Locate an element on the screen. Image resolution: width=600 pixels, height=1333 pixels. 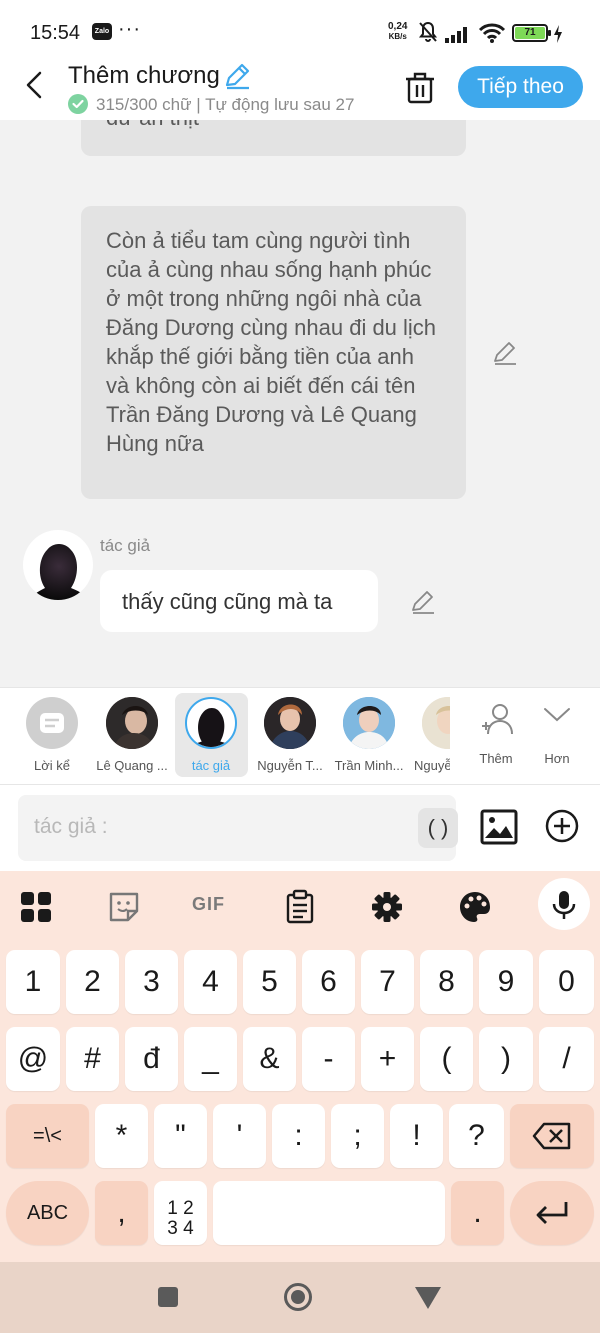
key-question: ? is located at coordinates (476, 1136).